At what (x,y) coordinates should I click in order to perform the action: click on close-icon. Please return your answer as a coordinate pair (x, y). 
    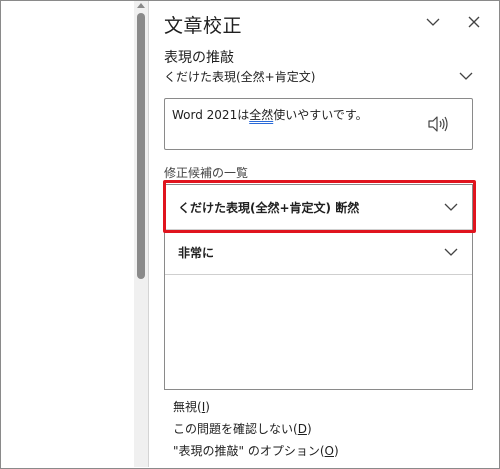
    Looking at the image, I should click on (474, 22).